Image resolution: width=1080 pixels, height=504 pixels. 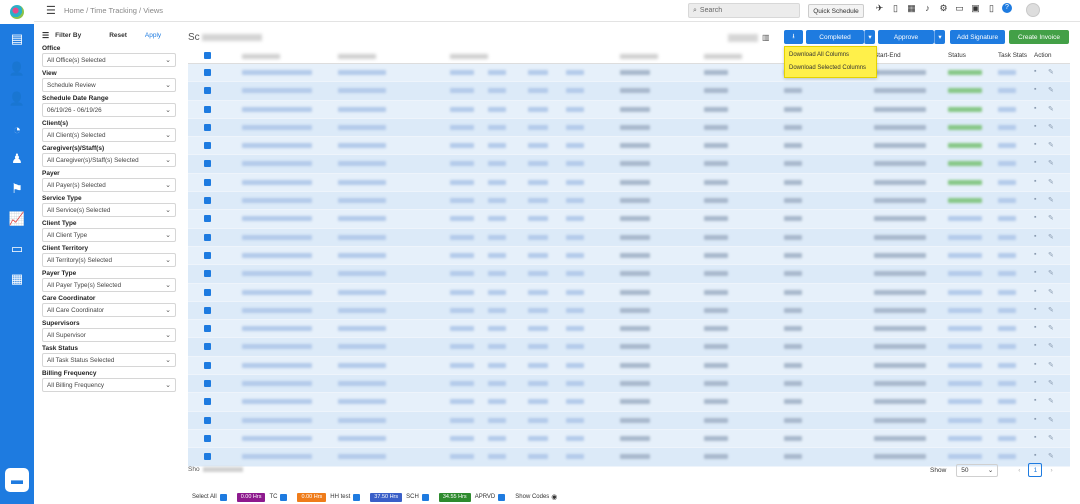 What do you see at coordinates (887, 55) in the screenshot?
I see `header-start-end: Start-End` at bounding box center [887, 55].